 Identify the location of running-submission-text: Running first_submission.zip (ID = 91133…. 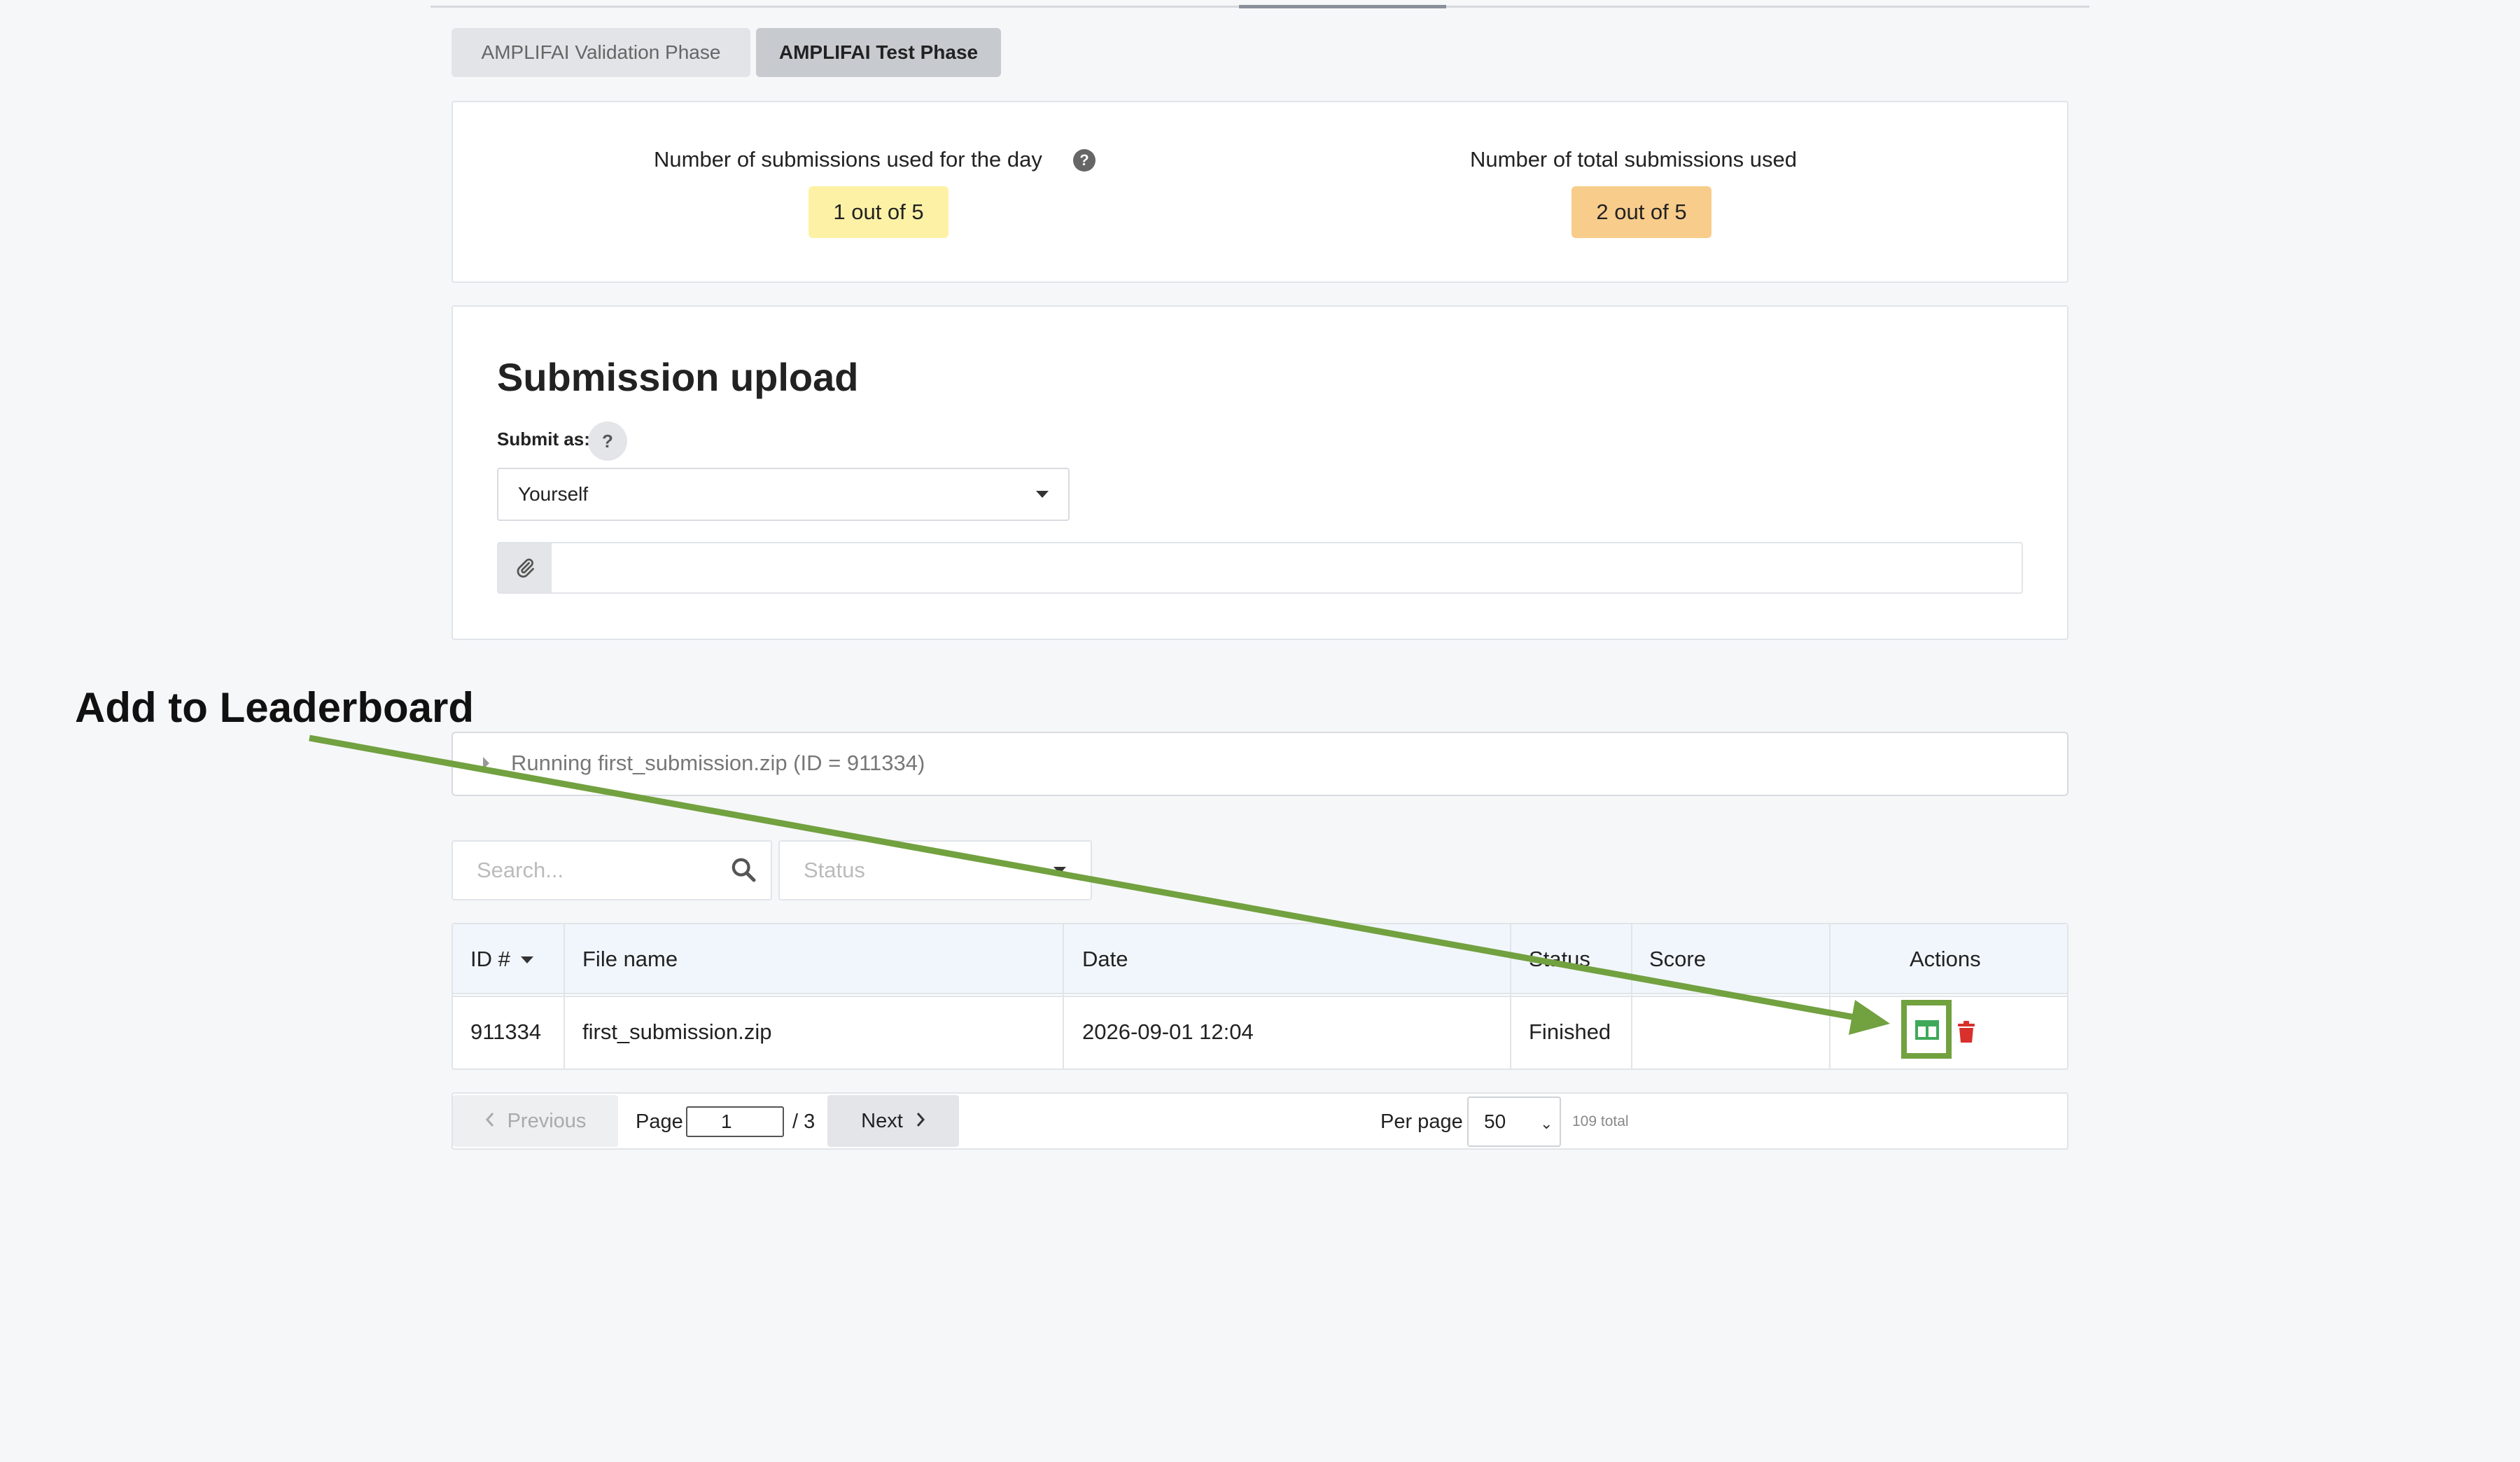
(718, 763).